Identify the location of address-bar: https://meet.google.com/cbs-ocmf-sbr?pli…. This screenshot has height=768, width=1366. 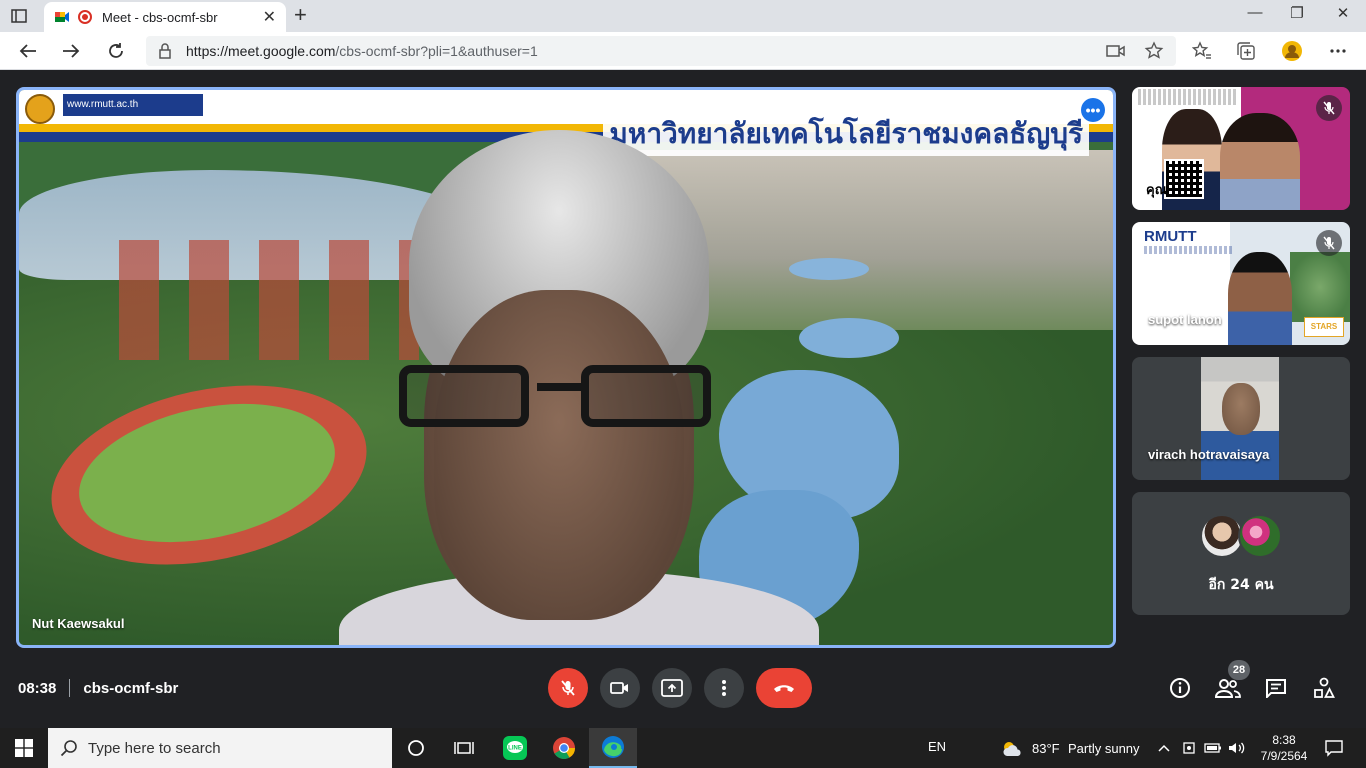
(661, 51).